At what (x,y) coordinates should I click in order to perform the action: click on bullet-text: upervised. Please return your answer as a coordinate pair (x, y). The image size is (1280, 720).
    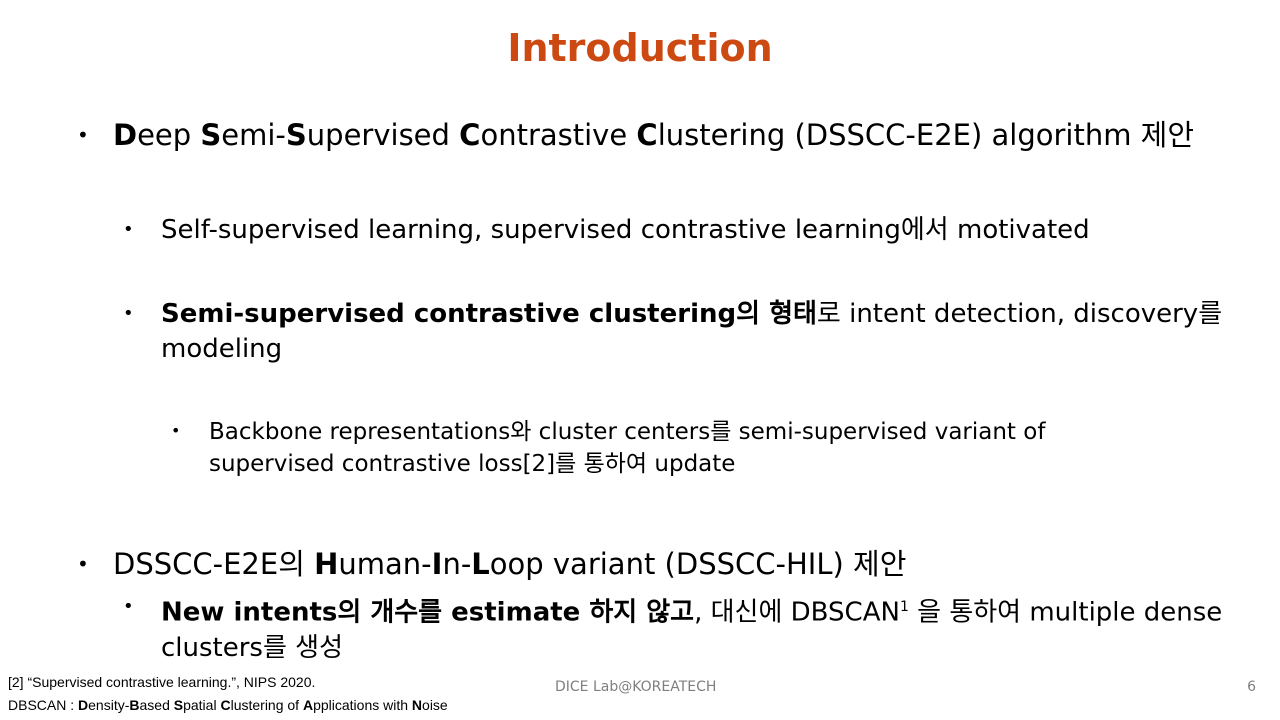
    Looking at the image, I should click on (383, 135).